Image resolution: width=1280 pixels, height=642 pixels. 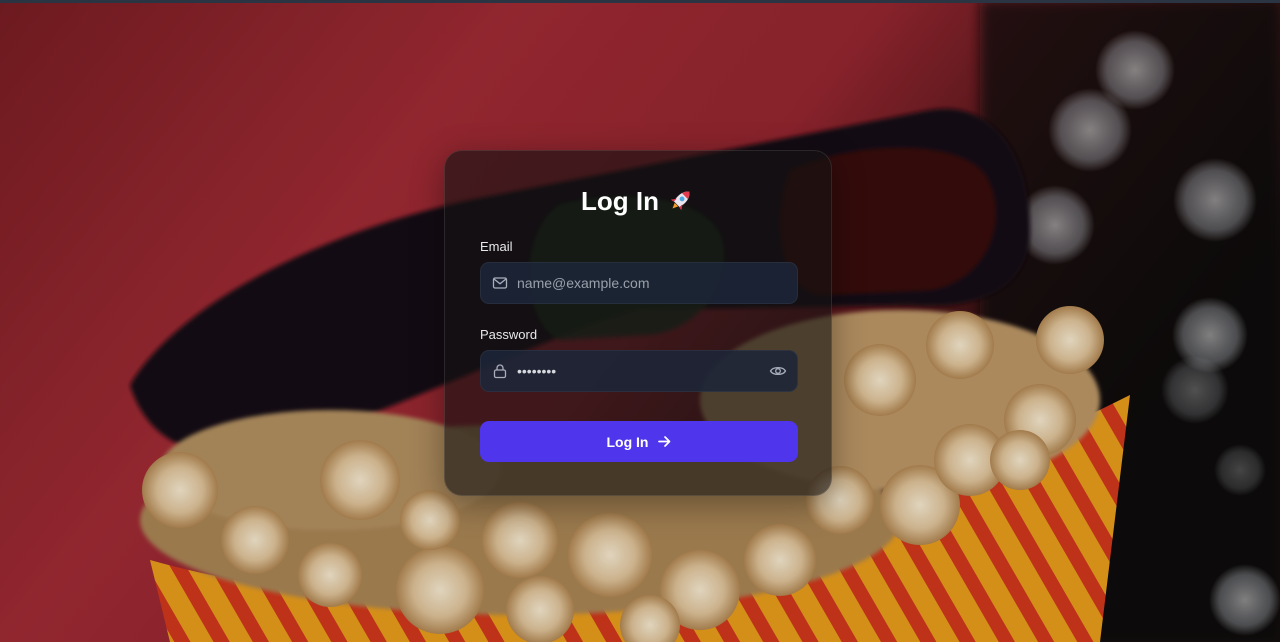 I want to click on login-title-text: Log In, so click(x=620, y=201).